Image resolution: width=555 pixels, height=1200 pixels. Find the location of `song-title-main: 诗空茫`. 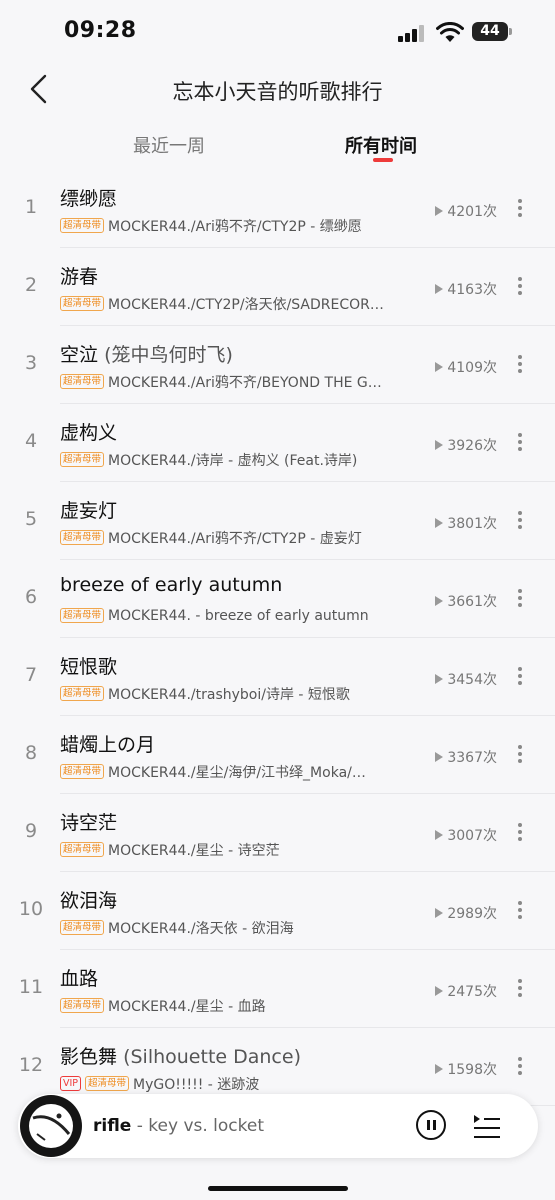

song-title-main: 诗空茫 is located at coordinates (89, 823).